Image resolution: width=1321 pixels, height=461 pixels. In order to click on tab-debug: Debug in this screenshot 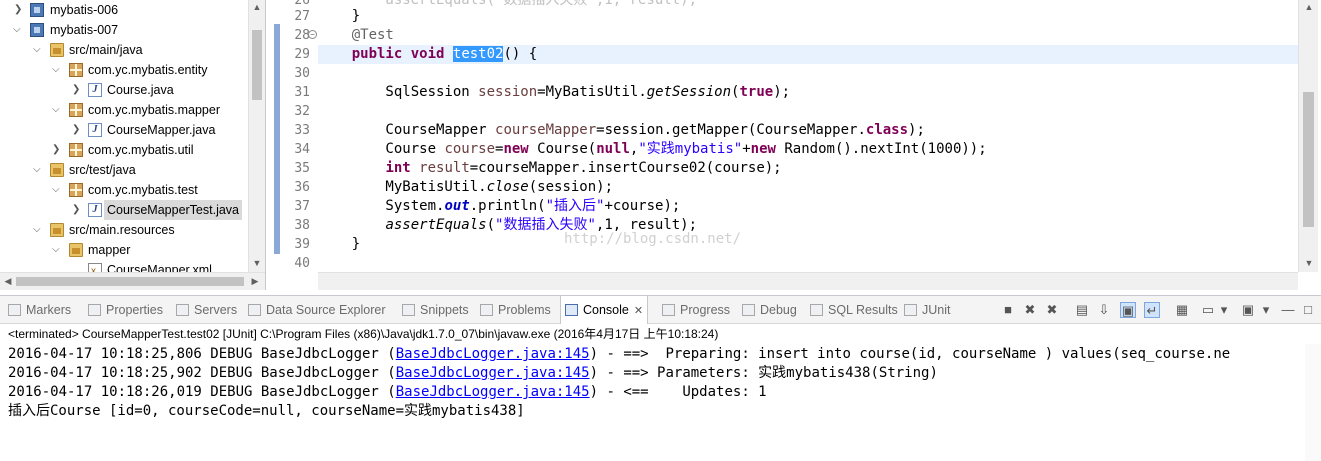, I will do `click(769, 310)`.